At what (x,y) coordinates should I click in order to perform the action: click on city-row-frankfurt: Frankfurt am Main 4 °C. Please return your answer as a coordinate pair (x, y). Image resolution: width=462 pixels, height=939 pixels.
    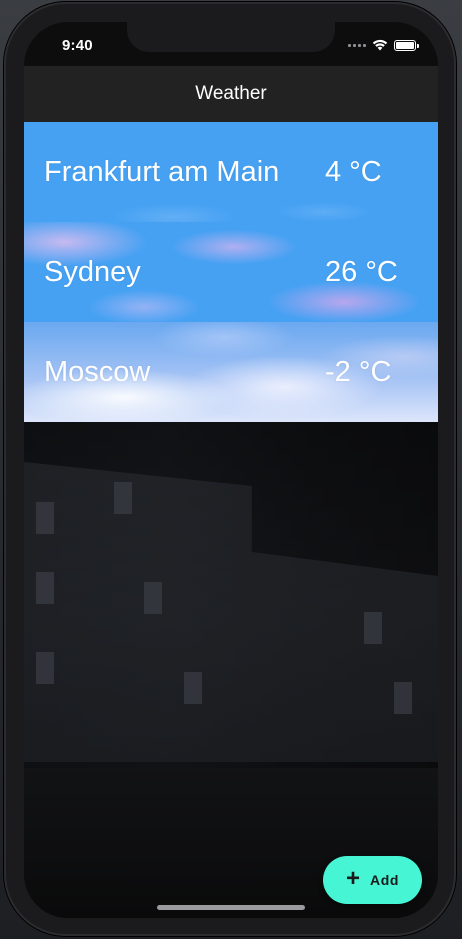
    Looking at the image, I should click on (231, 172).